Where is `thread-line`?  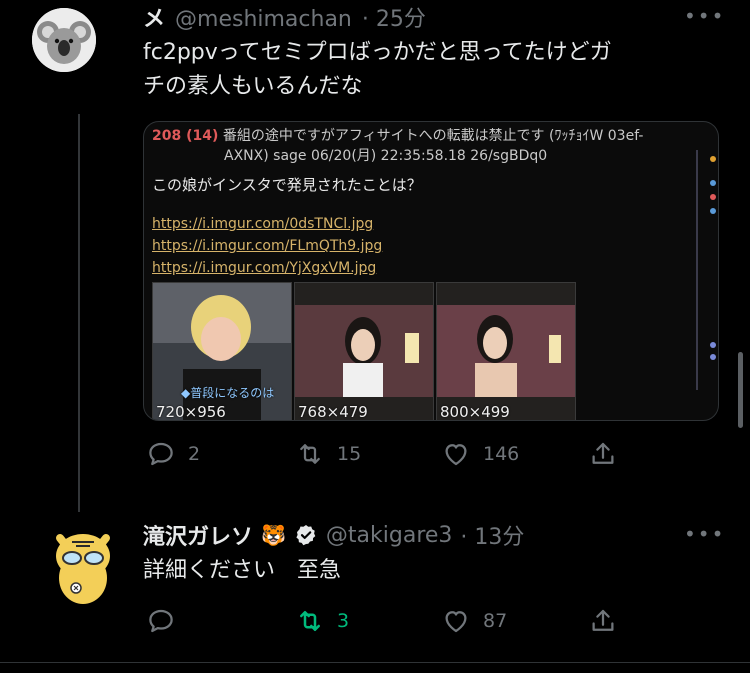
thread-line is located at coordinates (79, 313).